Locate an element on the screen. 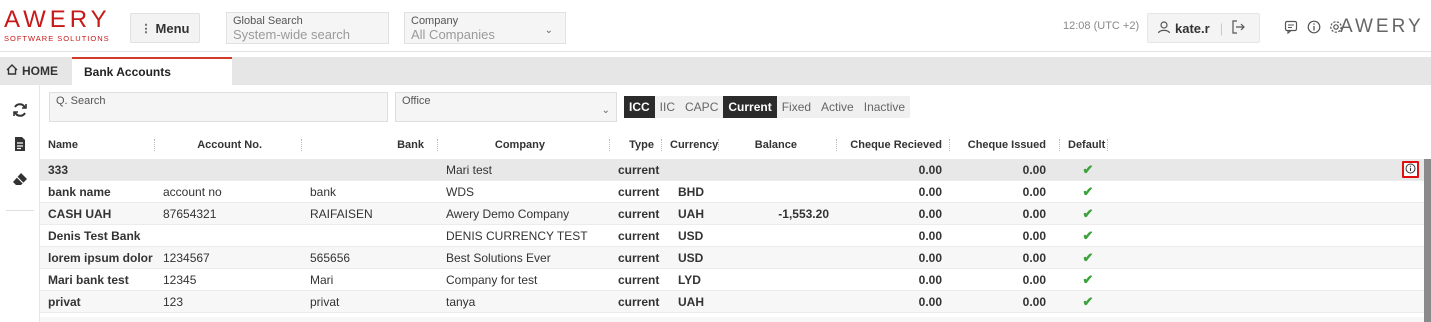 This screenshot has height=322, width=1431. chevron-down-icon: ⌄ is located at coordinates (605, 110).